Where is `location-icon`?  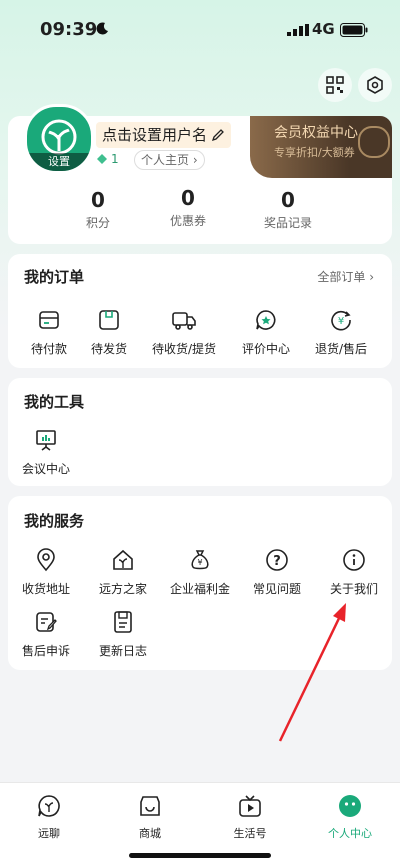
location-icon is located at coordinates (46, 560).